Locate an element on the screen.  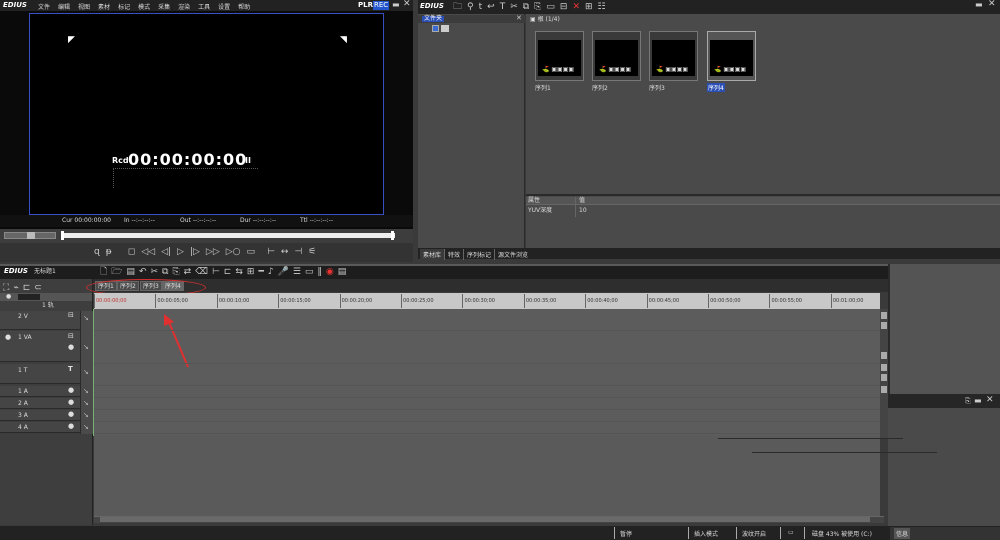
fast-forward-icon: ▷▷ is located at coordinates (213, 252).